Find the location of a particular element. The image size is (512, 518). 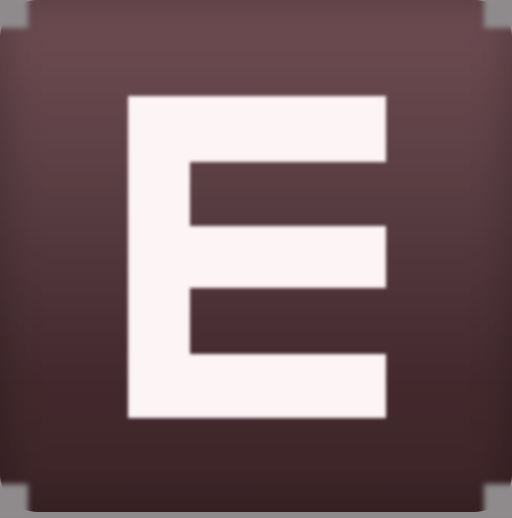

corner-mark-top-right is located at coordinates (498, 14).